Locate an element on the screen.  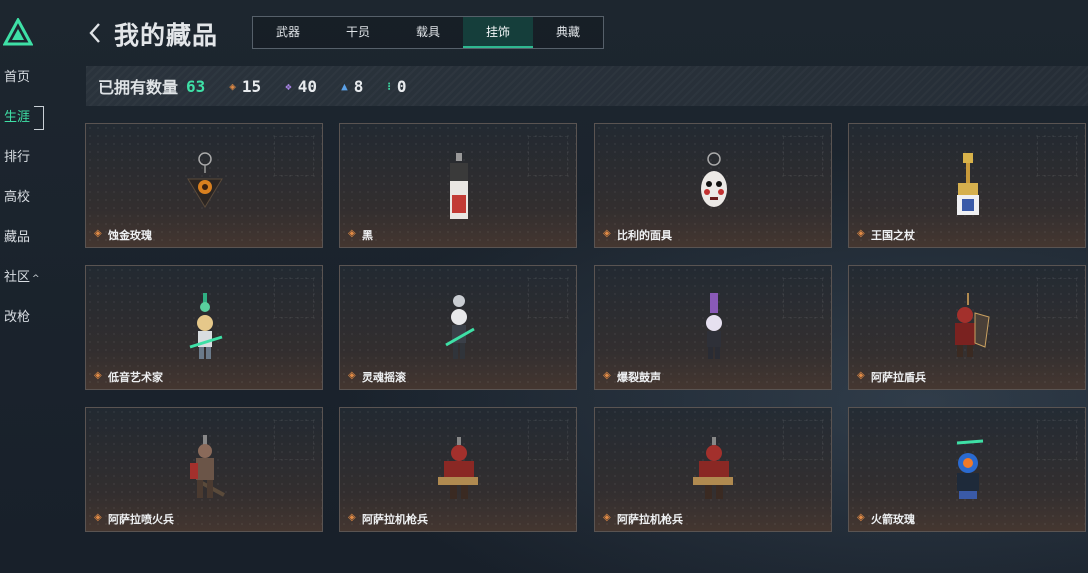
drummer-charm-icon is located at coordinates (714, 326).